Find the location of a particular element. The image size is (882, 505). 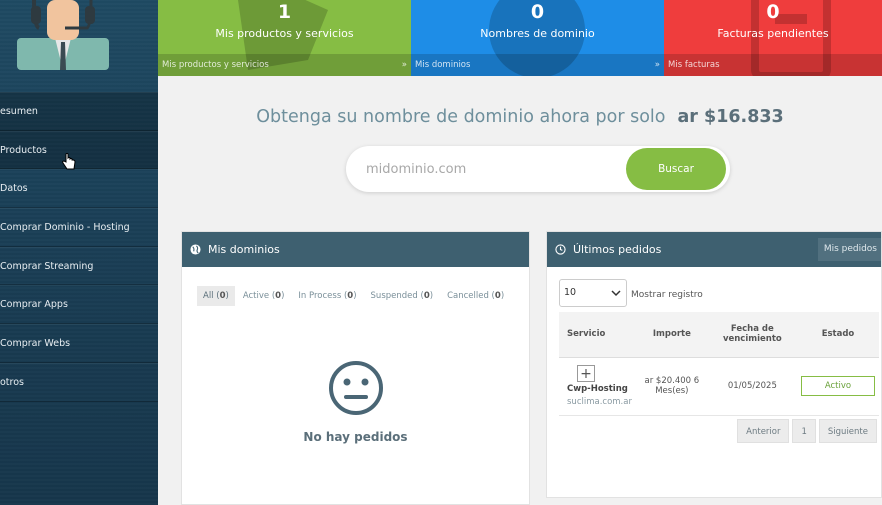

sidebar-item-otros: otros is located at coordinates (79, 382).